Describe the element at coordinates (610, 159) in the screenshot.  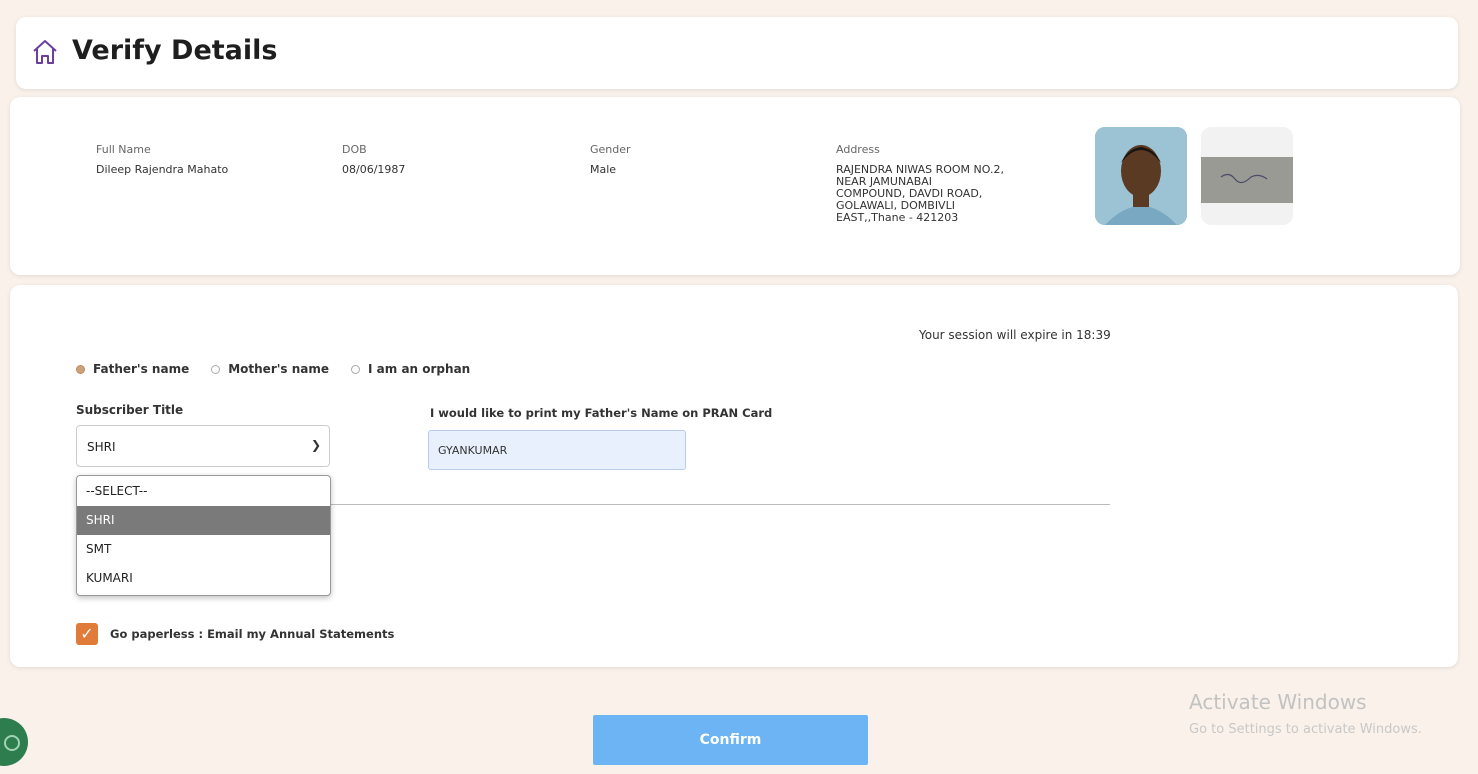
I see `gender-field: Gender Male` at that location.